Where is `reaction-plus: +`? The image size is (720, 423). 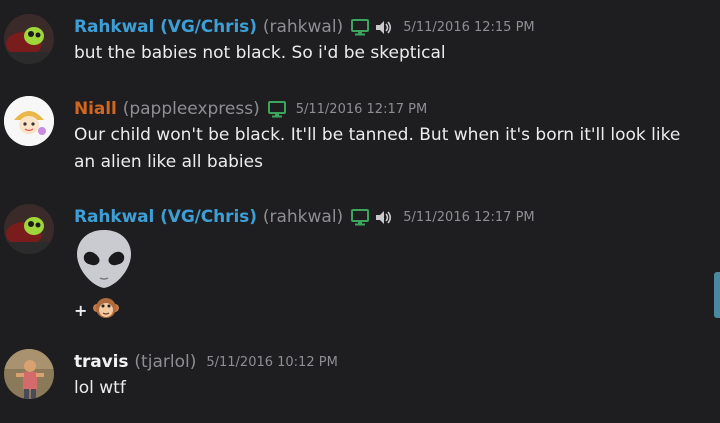 reaction-plus: + is located at coordinates (81, 310).